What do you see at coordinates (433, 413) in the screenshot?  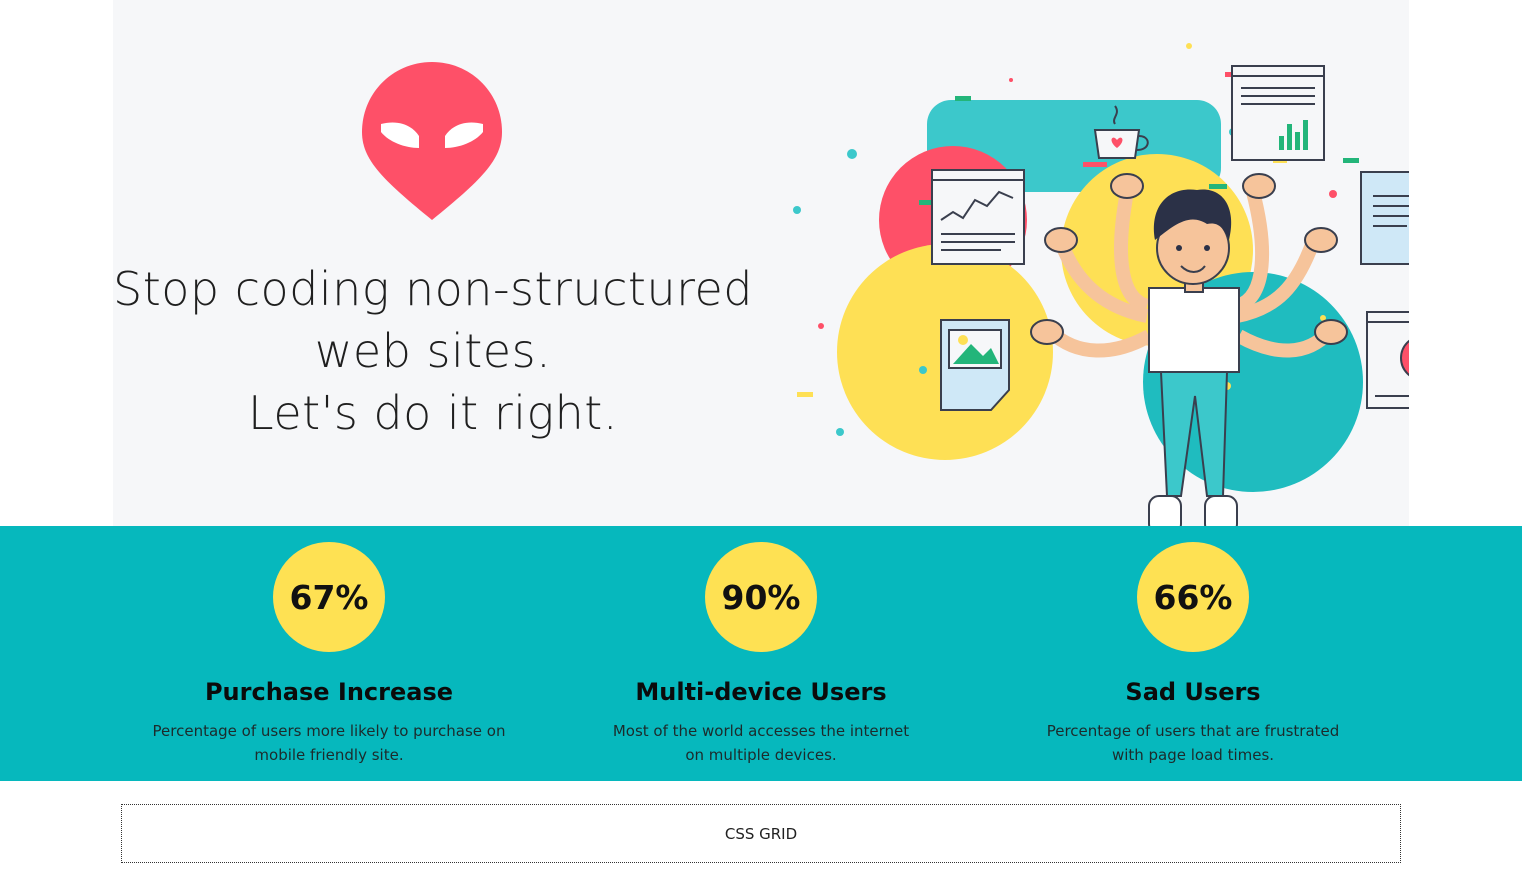 I see `headline-line-3: Let's do it right.` at bounding box center [433, 413].